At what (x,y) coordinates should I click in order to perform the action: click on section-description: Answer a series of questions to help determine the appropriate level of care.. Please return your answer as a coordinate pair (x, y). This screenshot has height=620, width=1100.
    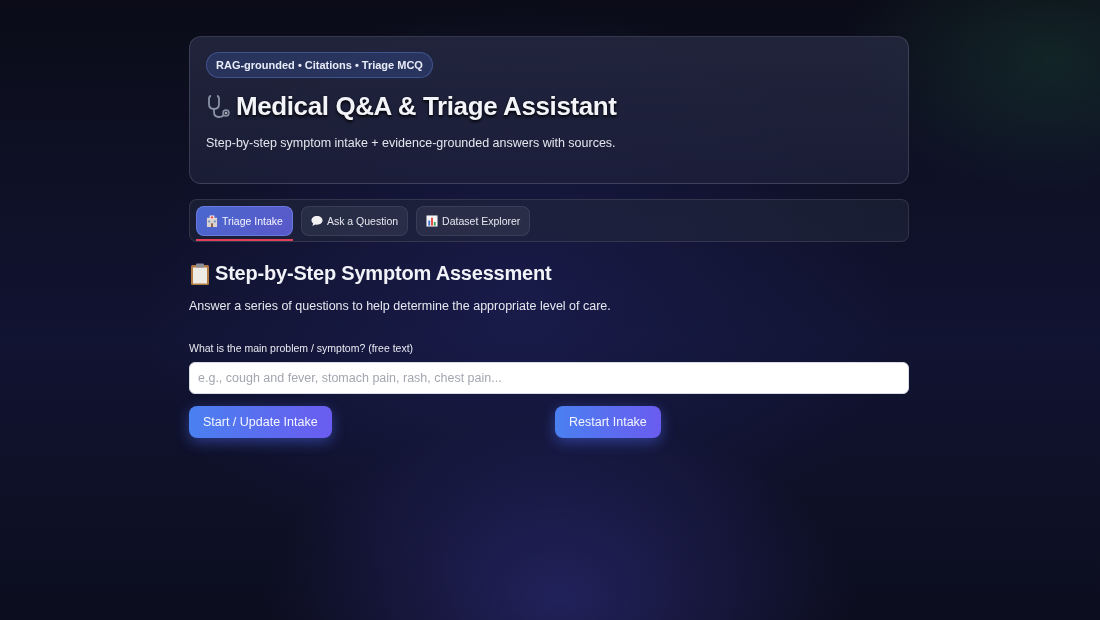
    Looking at the image, I should click on (400, 306).